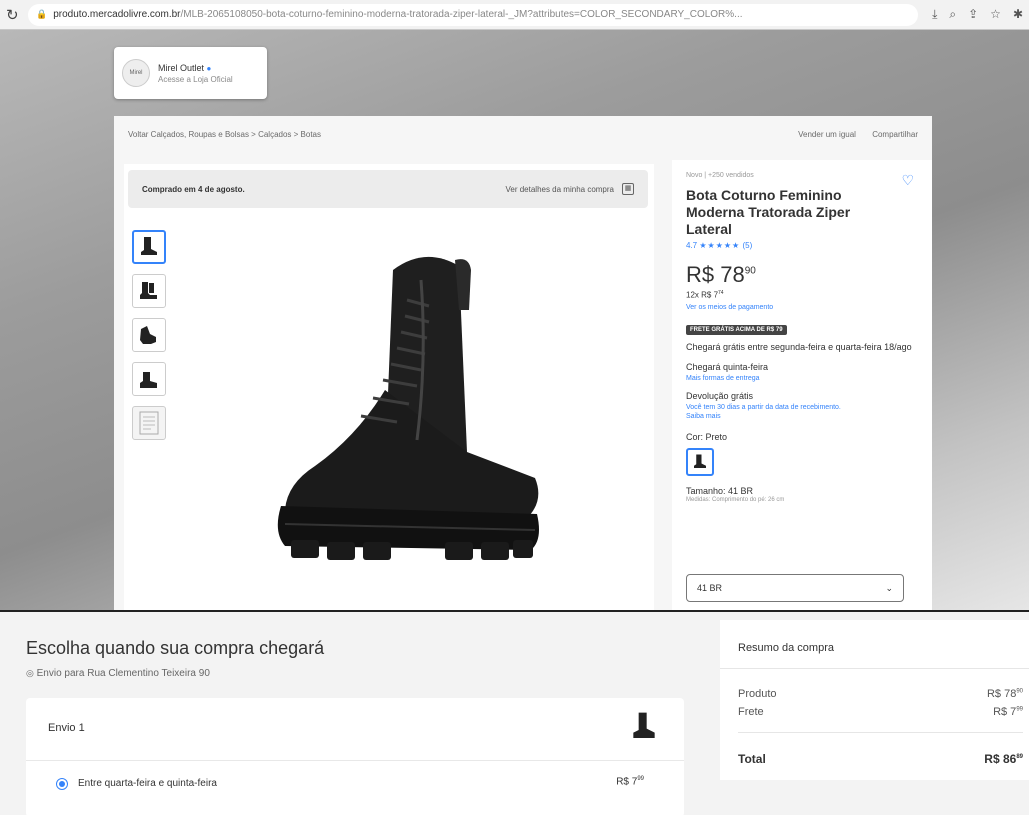 Image resolution: width=1029 pixels, height=815 pixels. Describe the element at coordinates (802, 378) in the screenshot. I see `more-shipping-link: Mais formas de entrega` at that location.